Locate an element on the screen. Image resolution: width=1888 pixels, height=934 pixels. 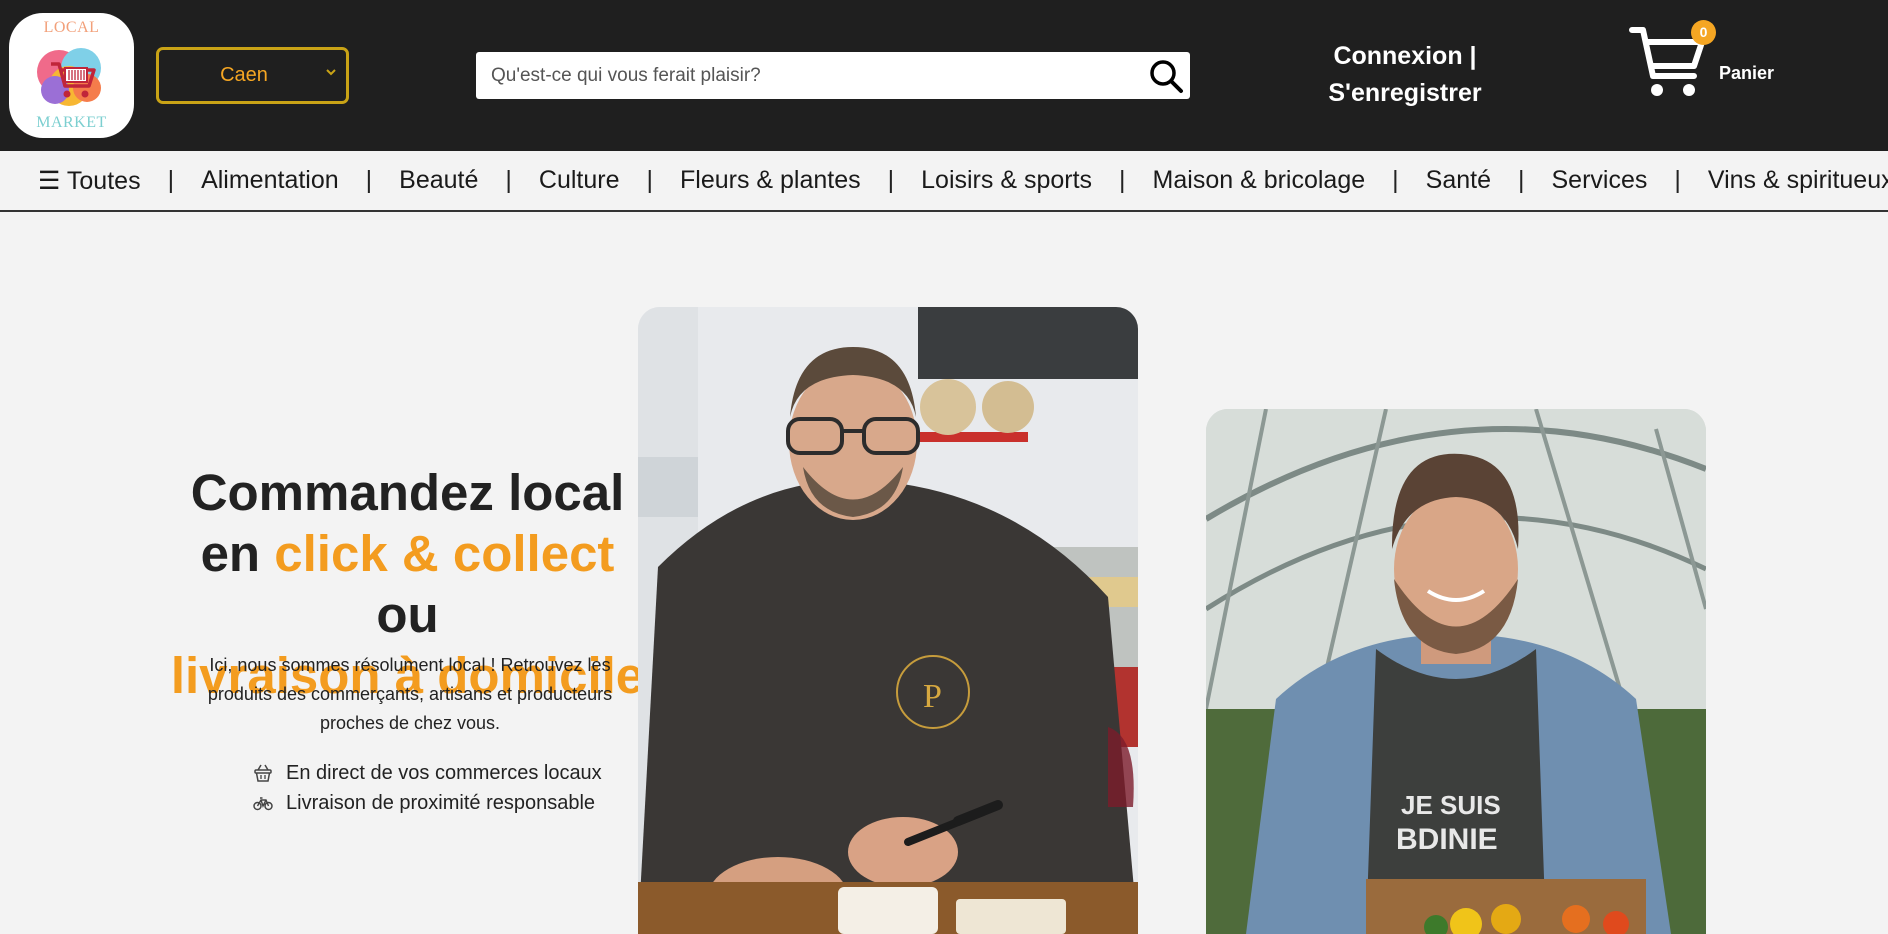
category-label: Alimentation is located at coordinates (270, 180).